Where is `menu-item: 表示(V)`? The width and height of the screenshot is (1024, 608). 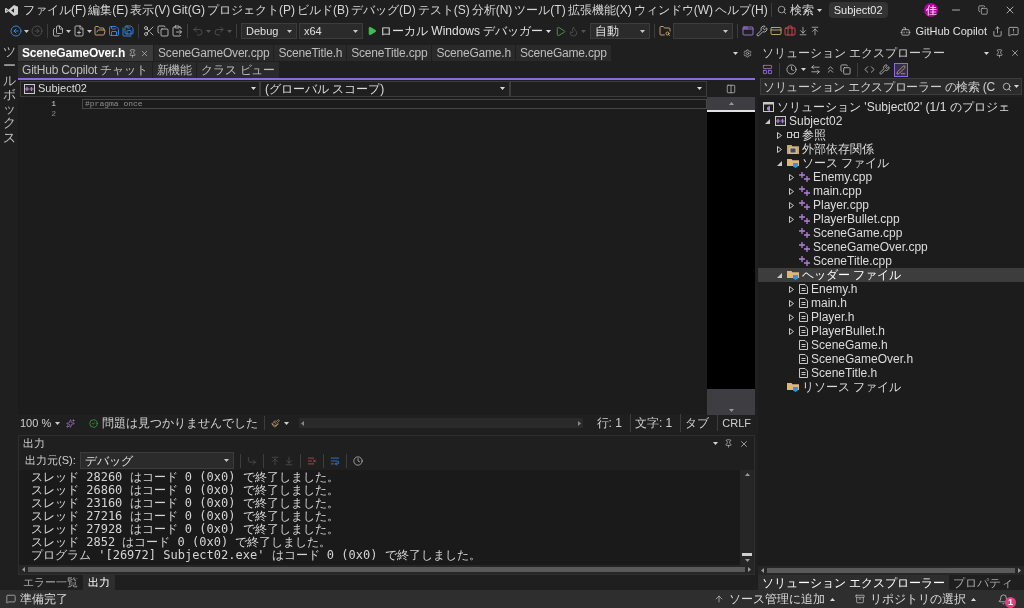 menu-item: 表示(V) is located at coordinates (150, 10).